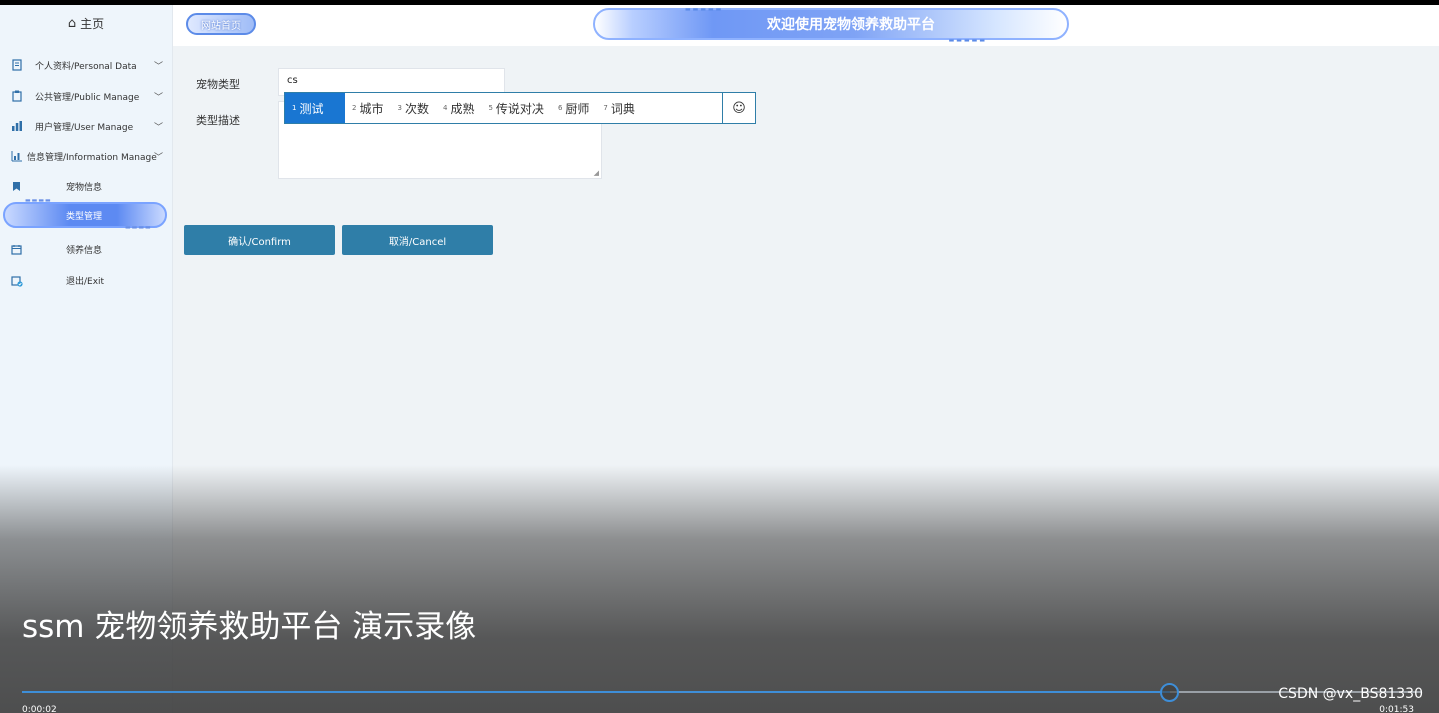 This screenshot has height=713, width=1439. I want to click on sidebar-menu-public-manage: 公共管理/Public Manage ﹀, so click(86, 96).